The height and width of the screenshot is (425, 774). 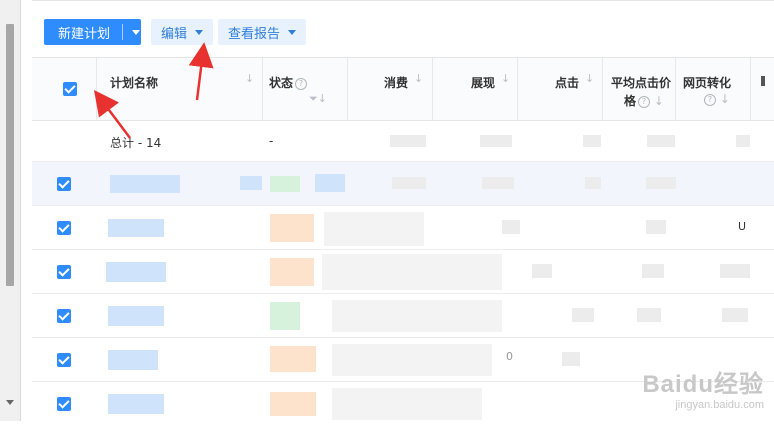 What do you see at coordinates (70, 89) in the screenshot?
I see `select-all-checkbox` at bounding box center [70, 89].